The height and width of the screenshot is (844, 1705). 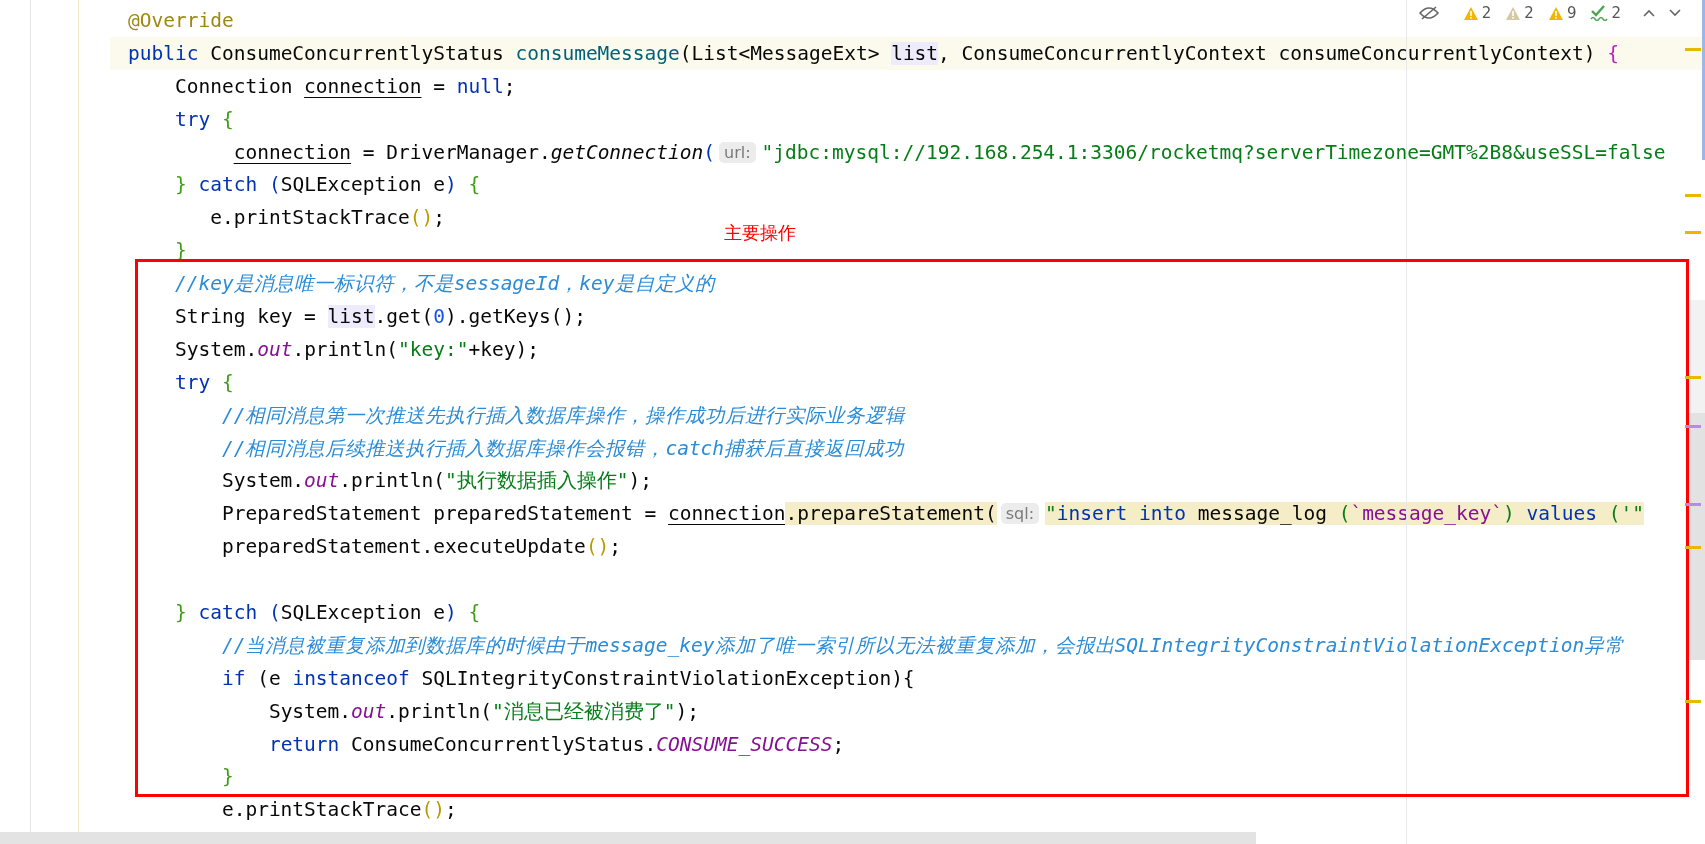 I want to click on code-text: preparedStatement.executeUpdate, so click(x=403, y=547).